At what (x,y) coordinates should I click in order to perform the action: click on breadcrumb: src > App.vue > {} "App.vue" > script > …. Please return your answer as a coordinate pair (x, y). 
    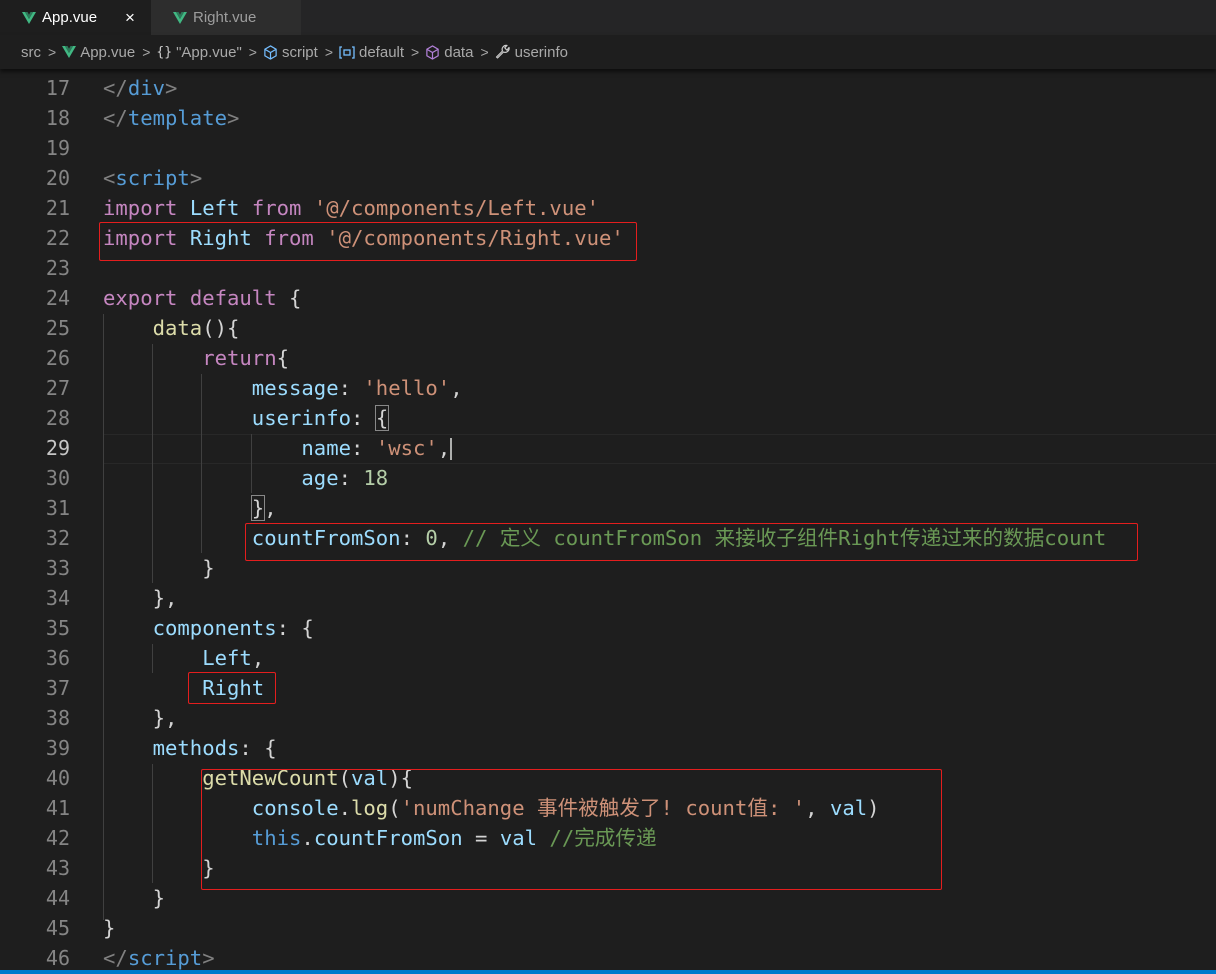
    Looking at the image, I should click on (608, 52).